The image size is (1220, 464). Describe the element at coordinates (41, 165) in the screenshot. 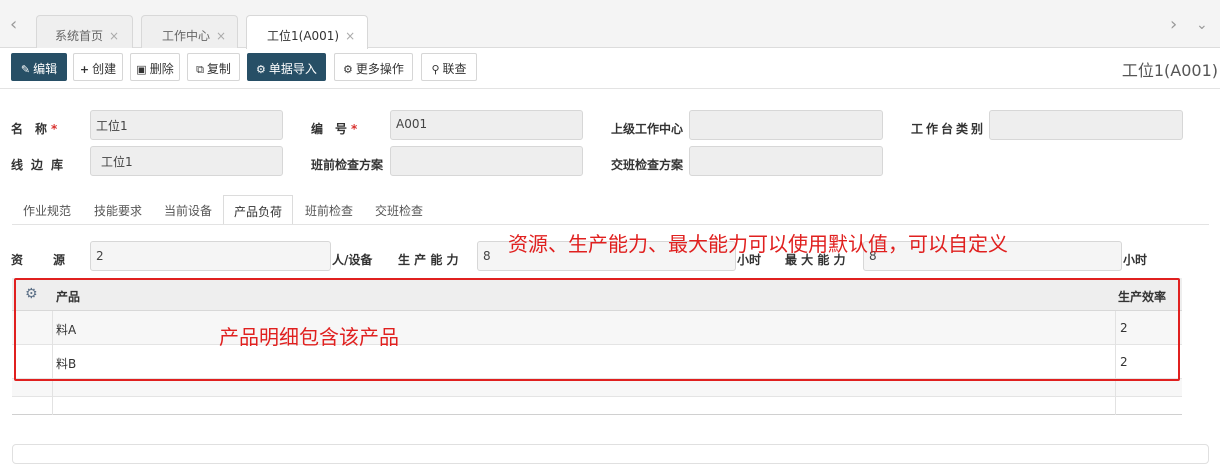

I see `line-store-label: 线边库` at that location.